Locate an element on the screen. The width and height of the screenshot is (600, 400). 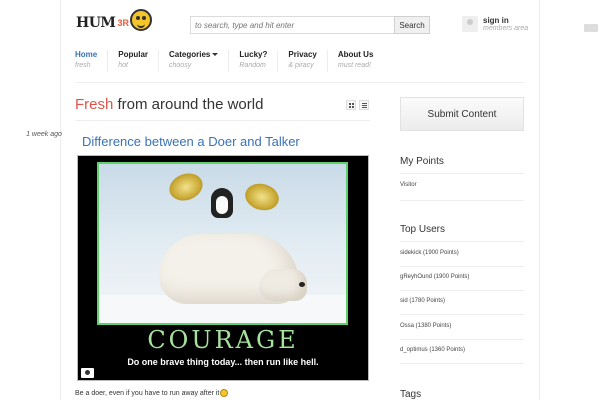
top-user-item: gReyhOund (1900 Points) is located at coordinates (462, 277).